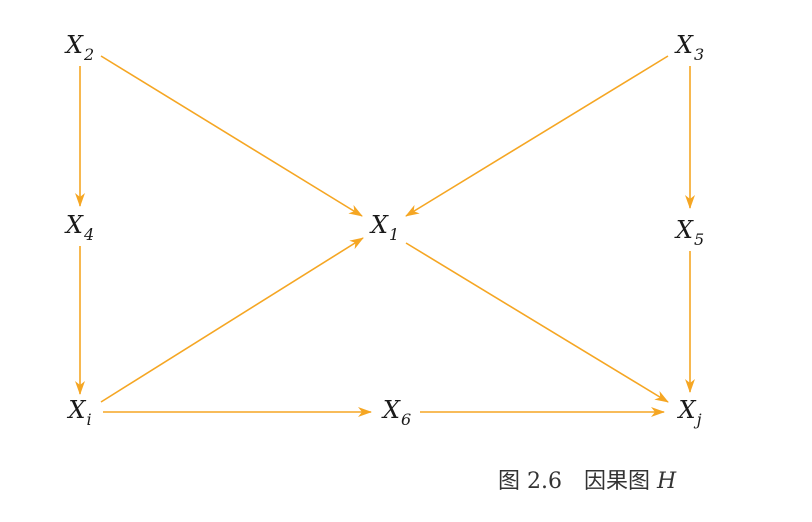 The height and width of the screenshot is (522, 812). Describe the element at coordinates (89, 54) in the screenshot. I see `node-subscript: 2` at that location.